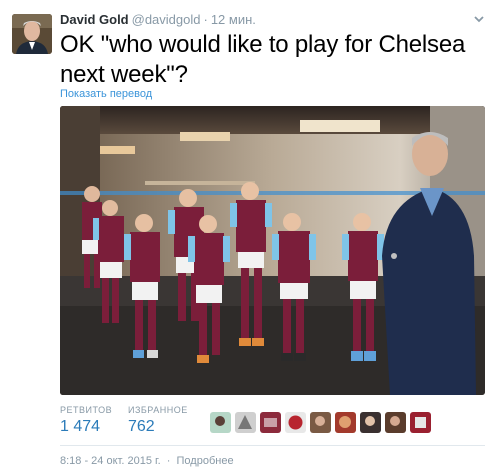 Image resolution: width=500 pixels, height=475 pixels. Describe the element at coordinates (158, 420) in the screenshot. I see `likes-stat: ИЗБРАННОЕ 762` at that location.